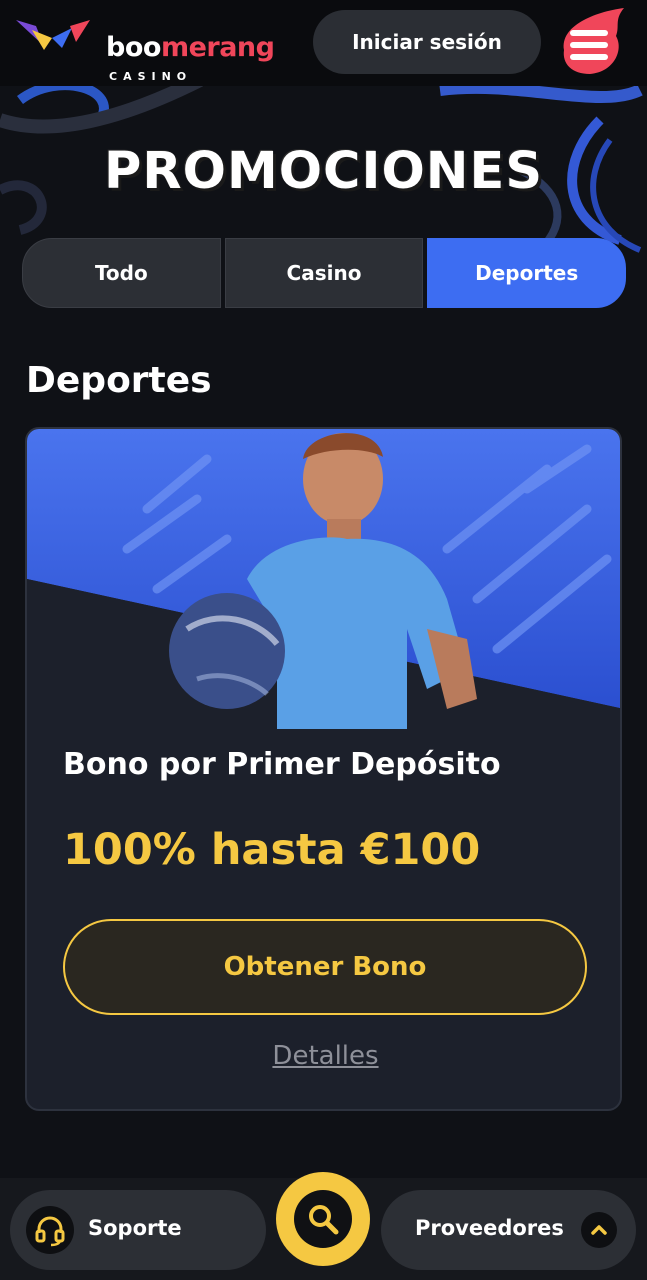 The width and height of the screenshot is (647, 1280). I want to click on logo-subtitle: CASINO, so click(151, 76).